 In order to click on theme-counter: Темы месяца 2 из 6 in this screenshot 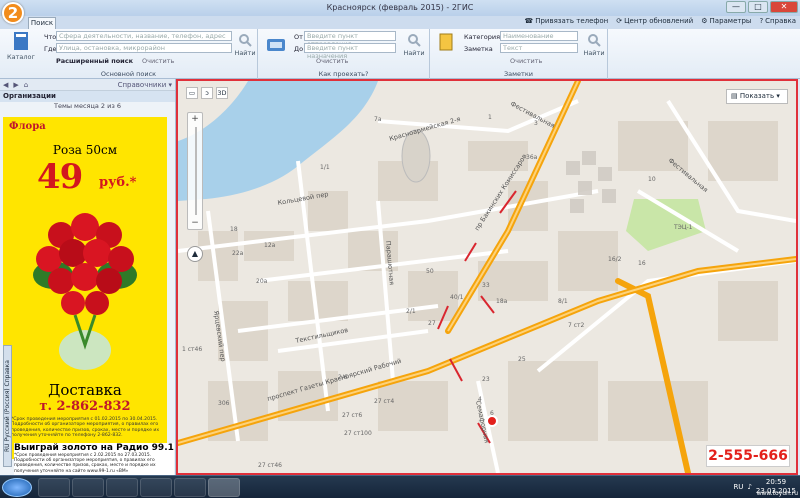, I will do `click(87, 106)`.